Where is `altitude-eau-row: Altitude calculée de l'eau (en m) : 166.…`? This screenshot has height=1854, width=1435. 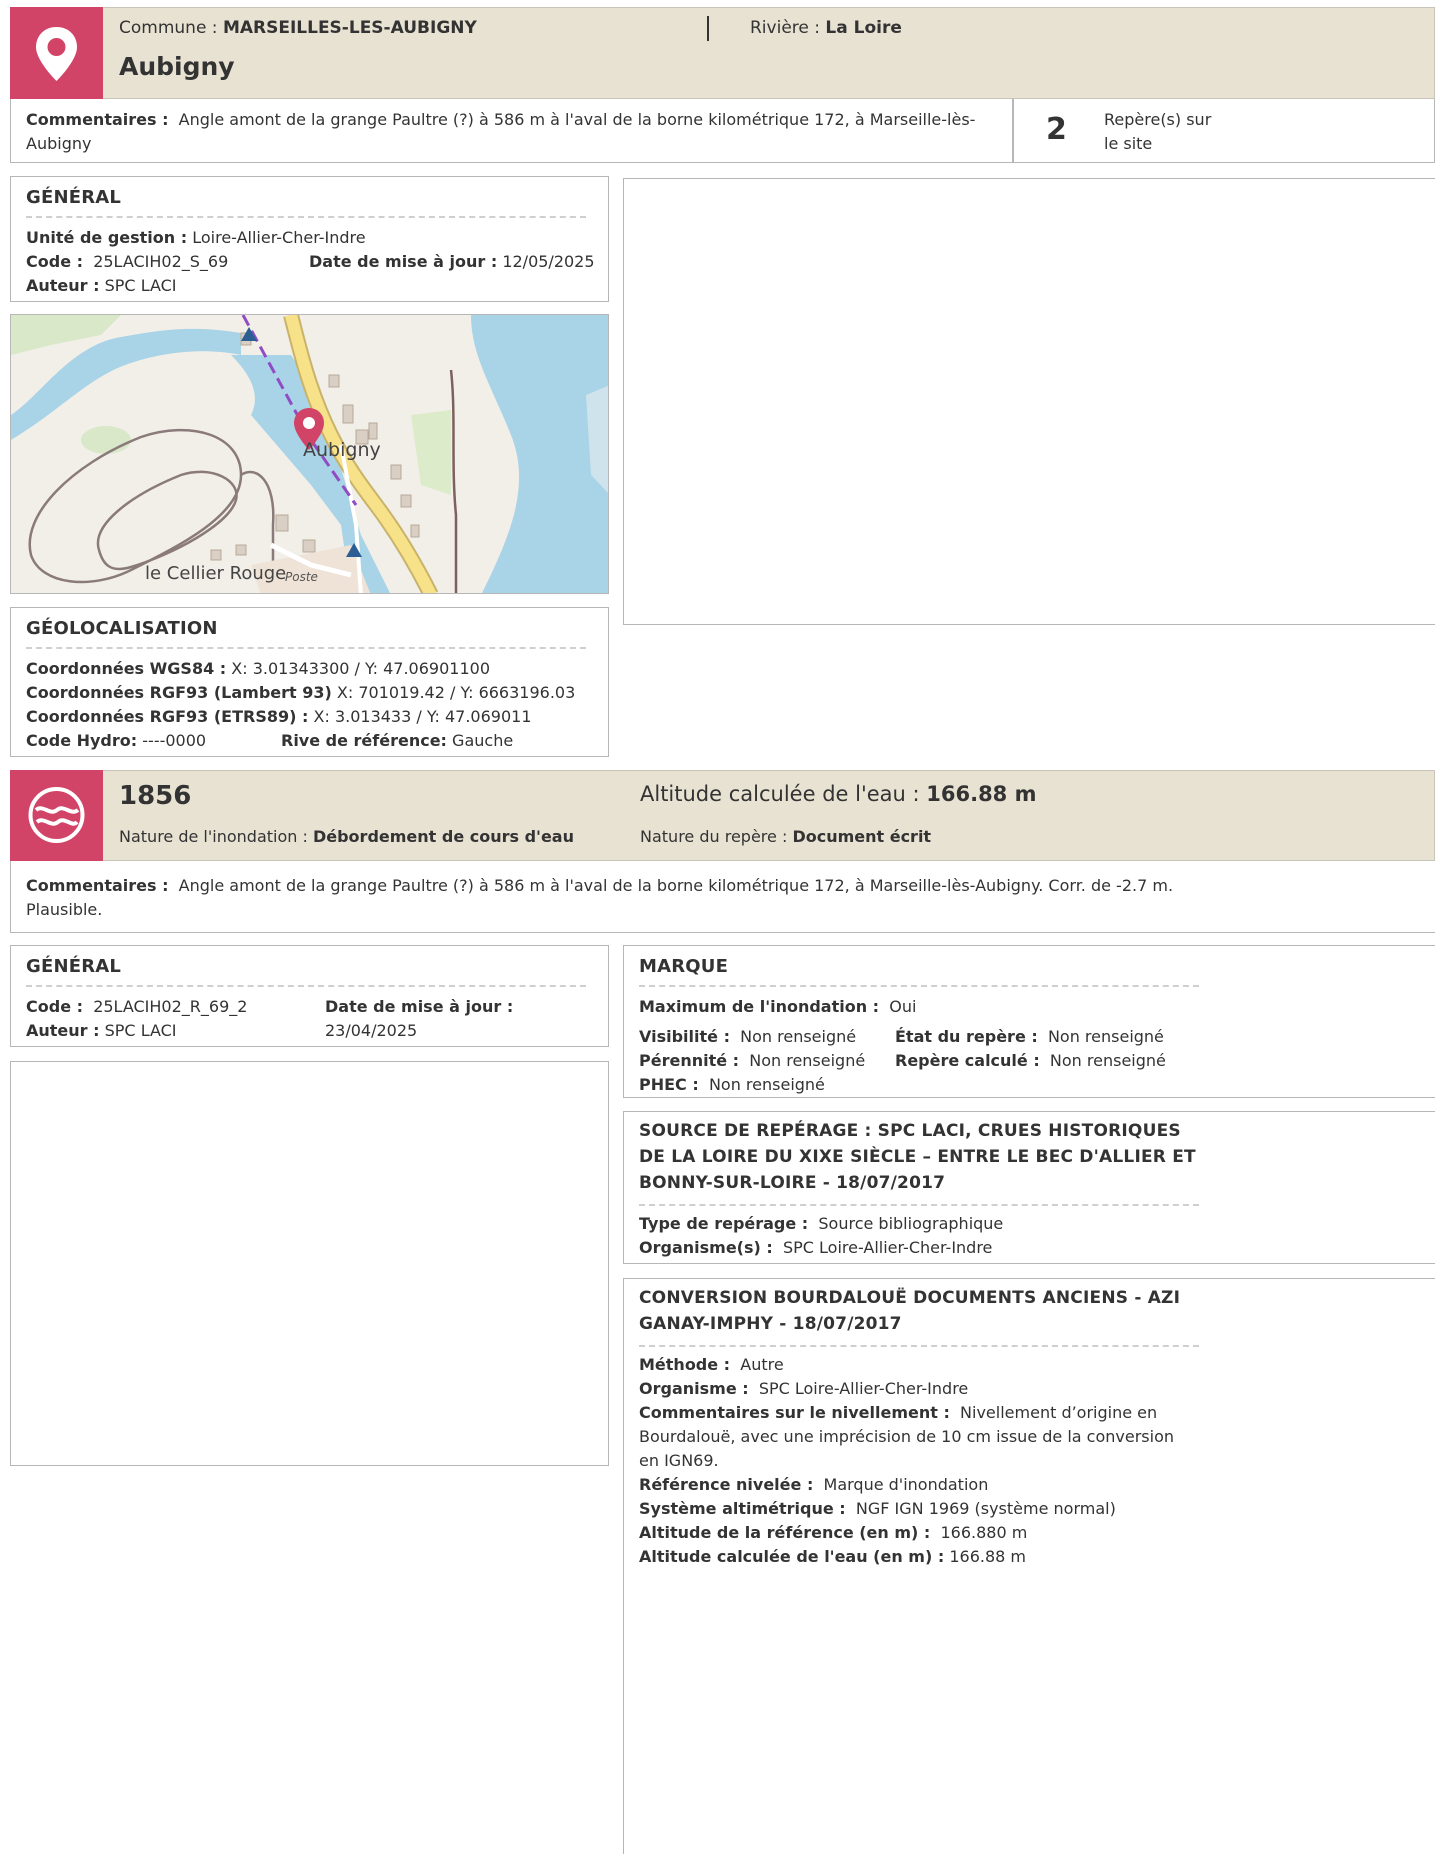 altitude-eau-row: Altitude calculée de l'eau (en m) : 166.… is located at coordinates (833, 1556).